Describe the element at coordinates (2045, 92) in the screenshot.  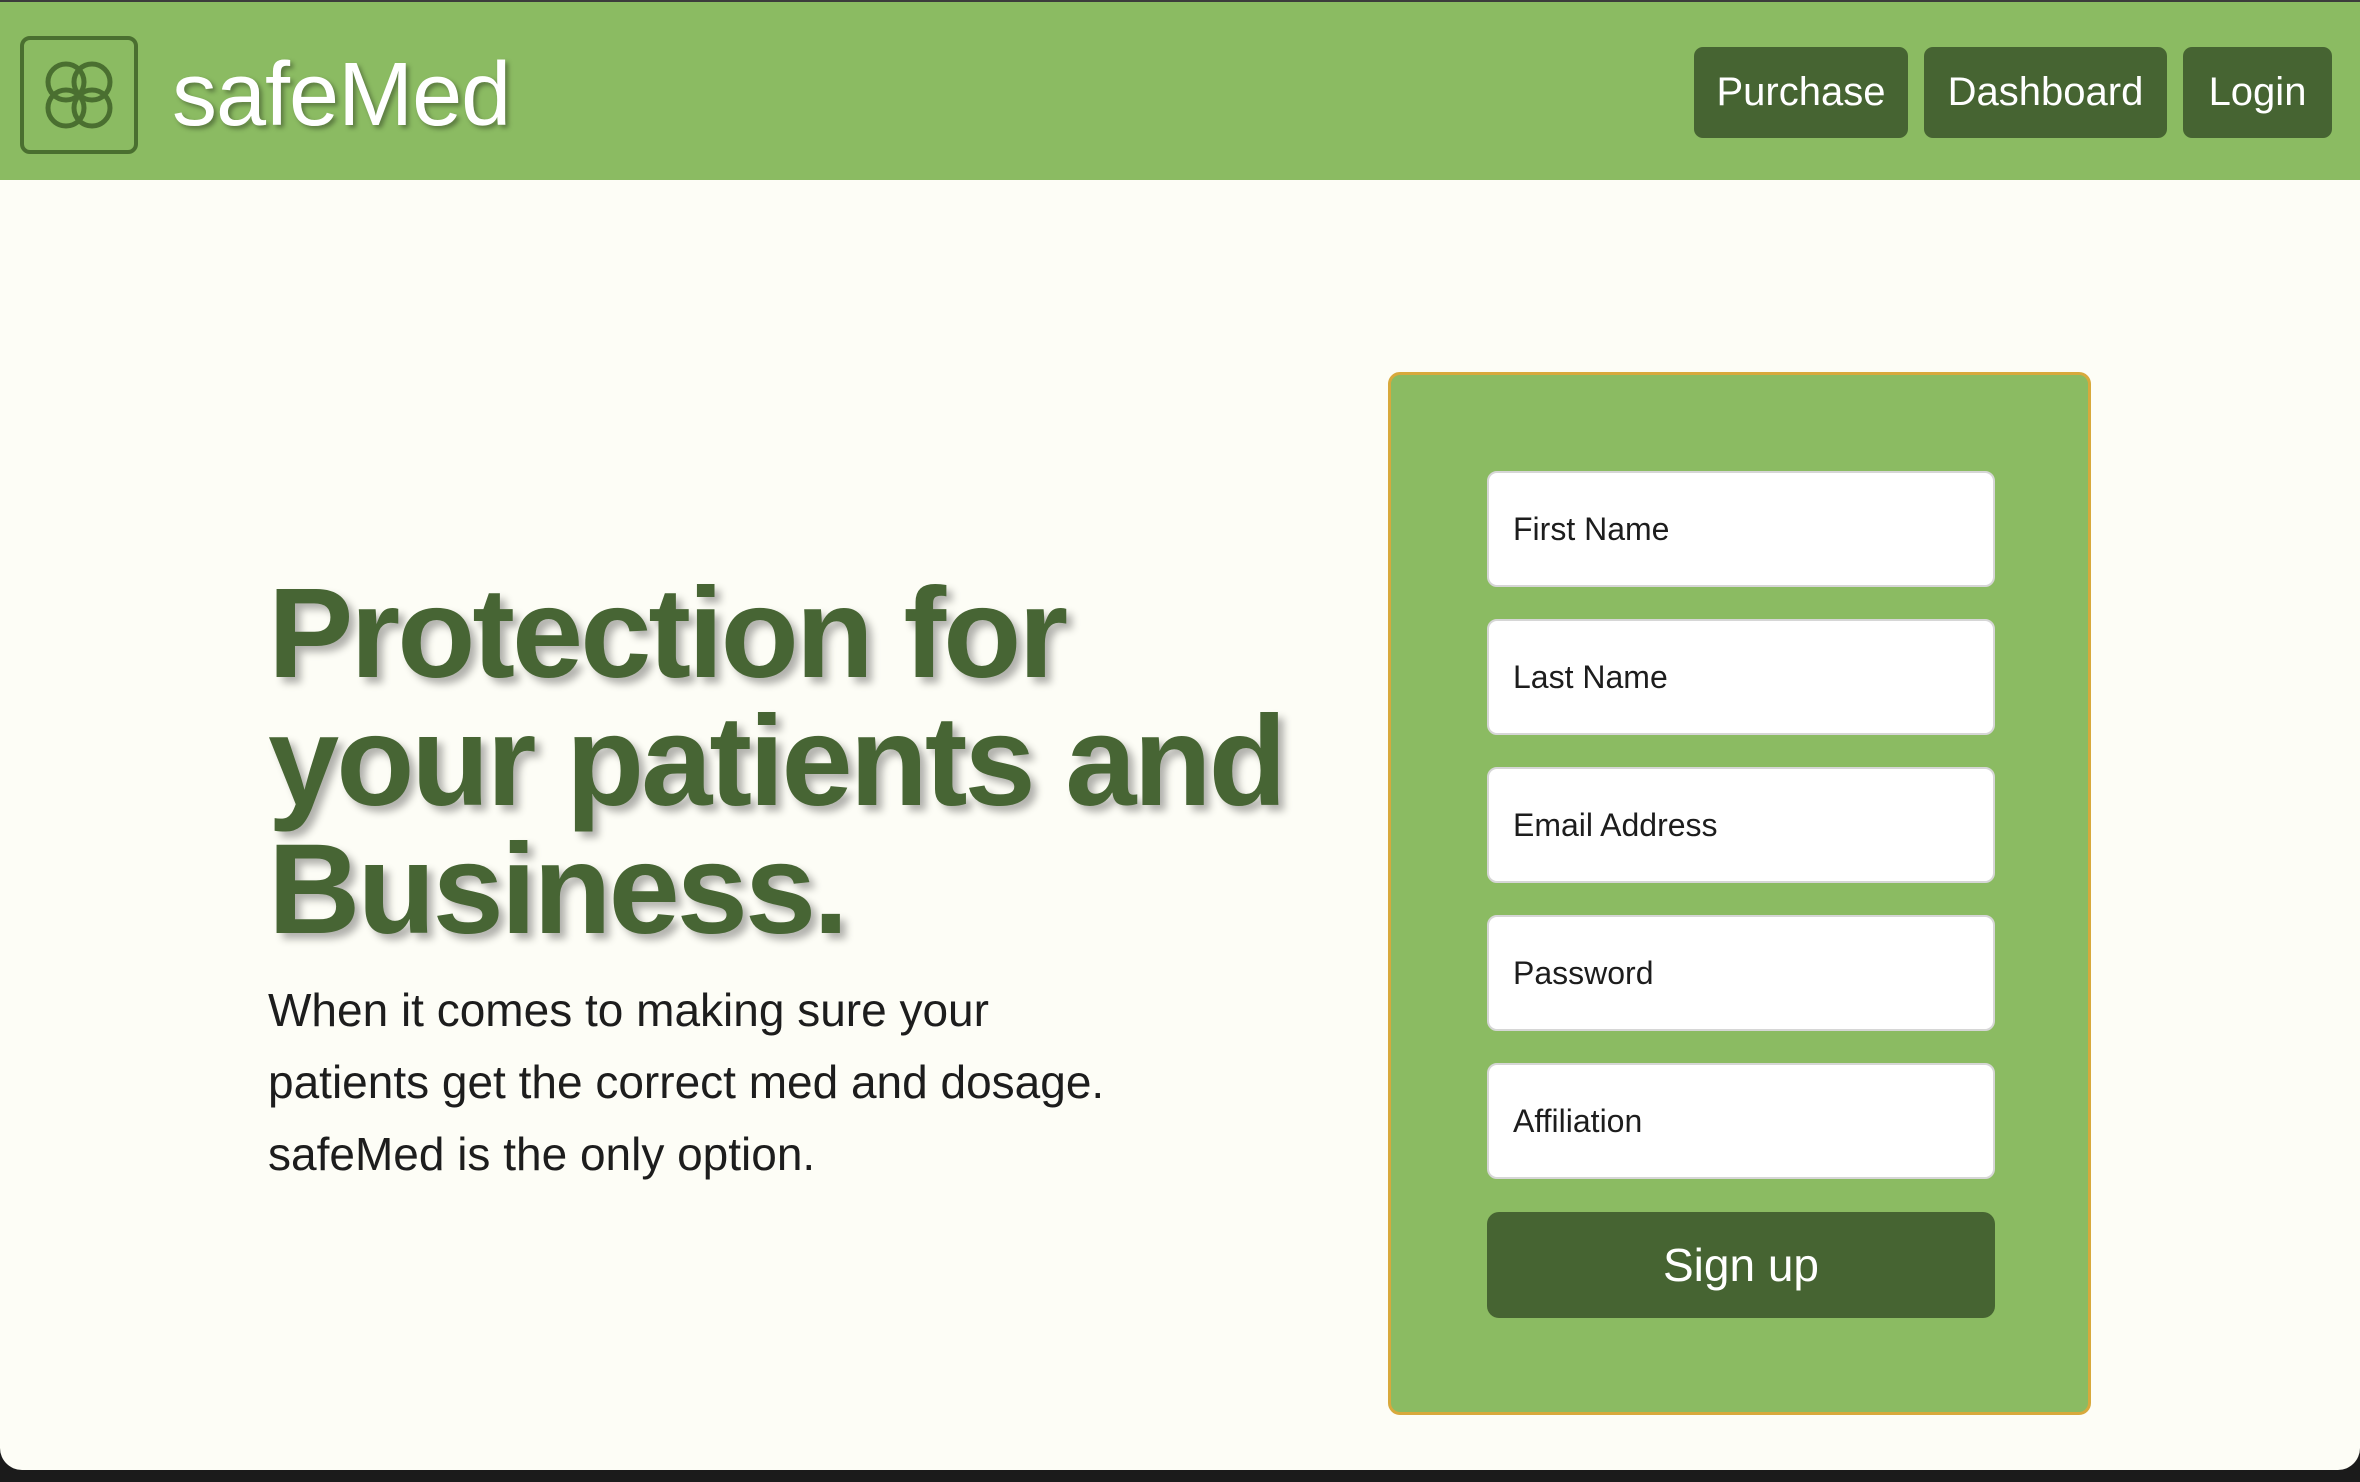
I see `dashboard-button: Dashboard` at that location.